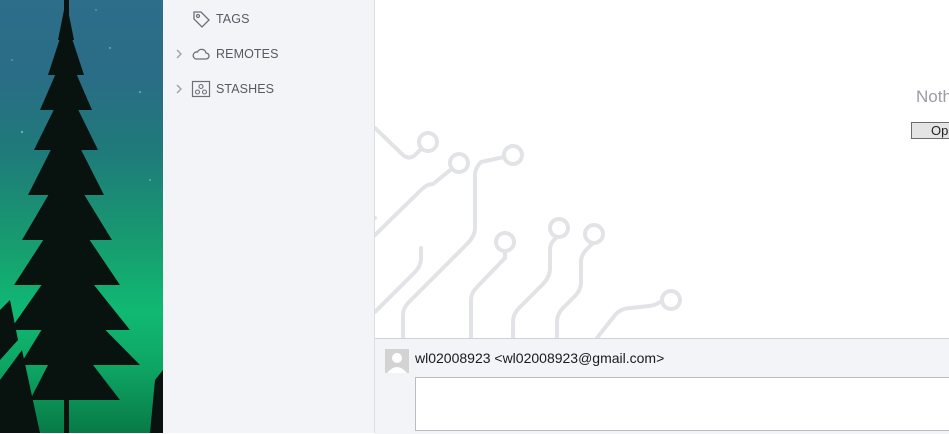 The width and height of the screenshot is (949, 434). Describe the element at coordinates (201, 89) in the screenshot. I see `stash-icon` at that location.